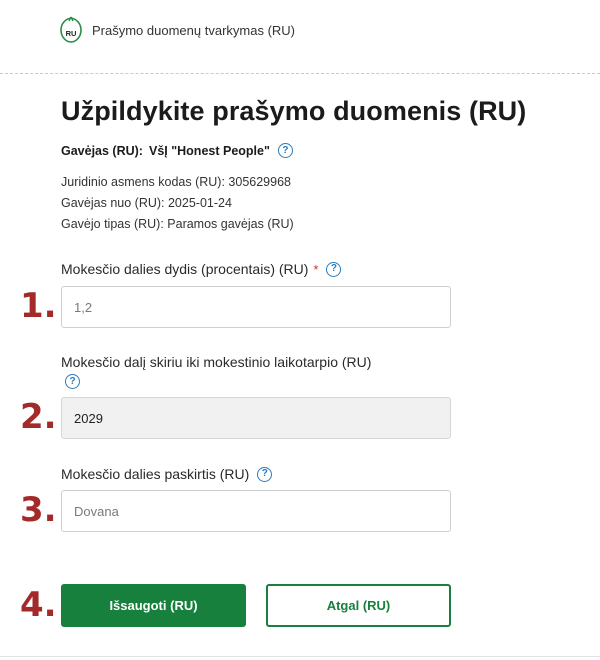 Image resolution: width=600 pixels, height=660 pixels. Describe the element at coordinates (96, 511) in the screenshot. I see `purpose-value: Dovana` at that location.